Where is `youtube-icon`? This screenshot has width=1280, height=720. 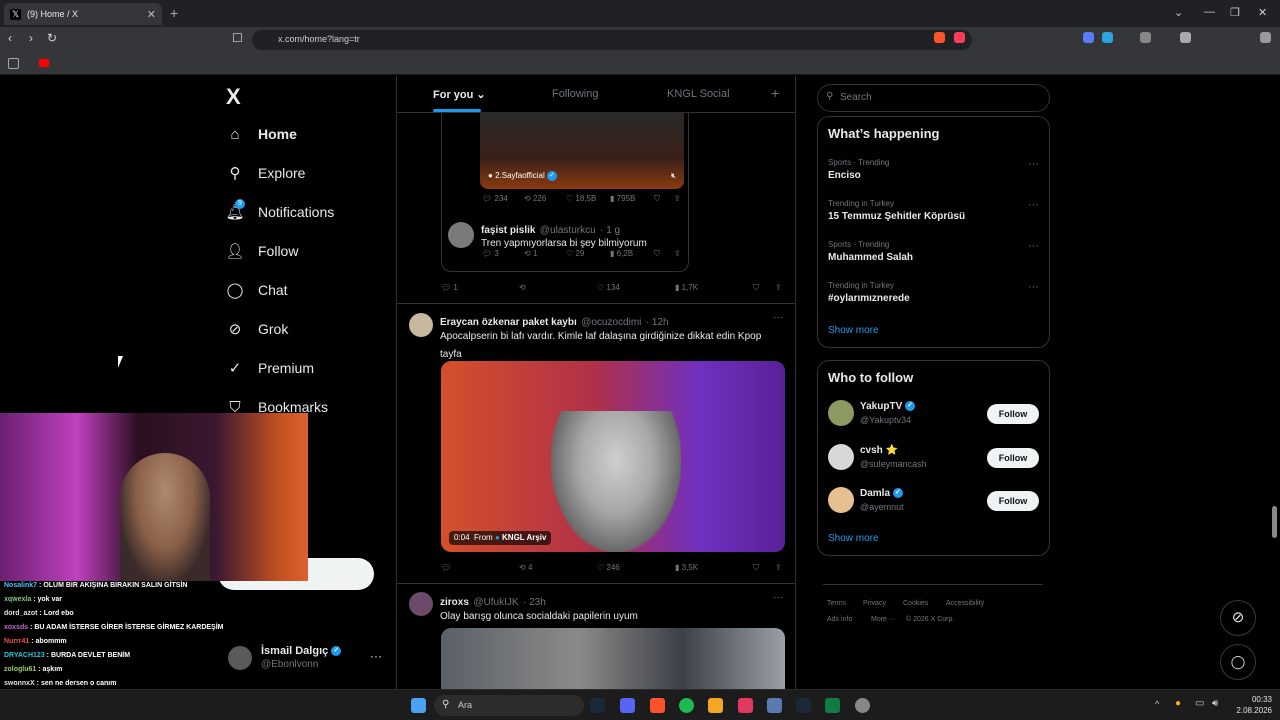 youtube-icon is located at coordinates (44, 63).